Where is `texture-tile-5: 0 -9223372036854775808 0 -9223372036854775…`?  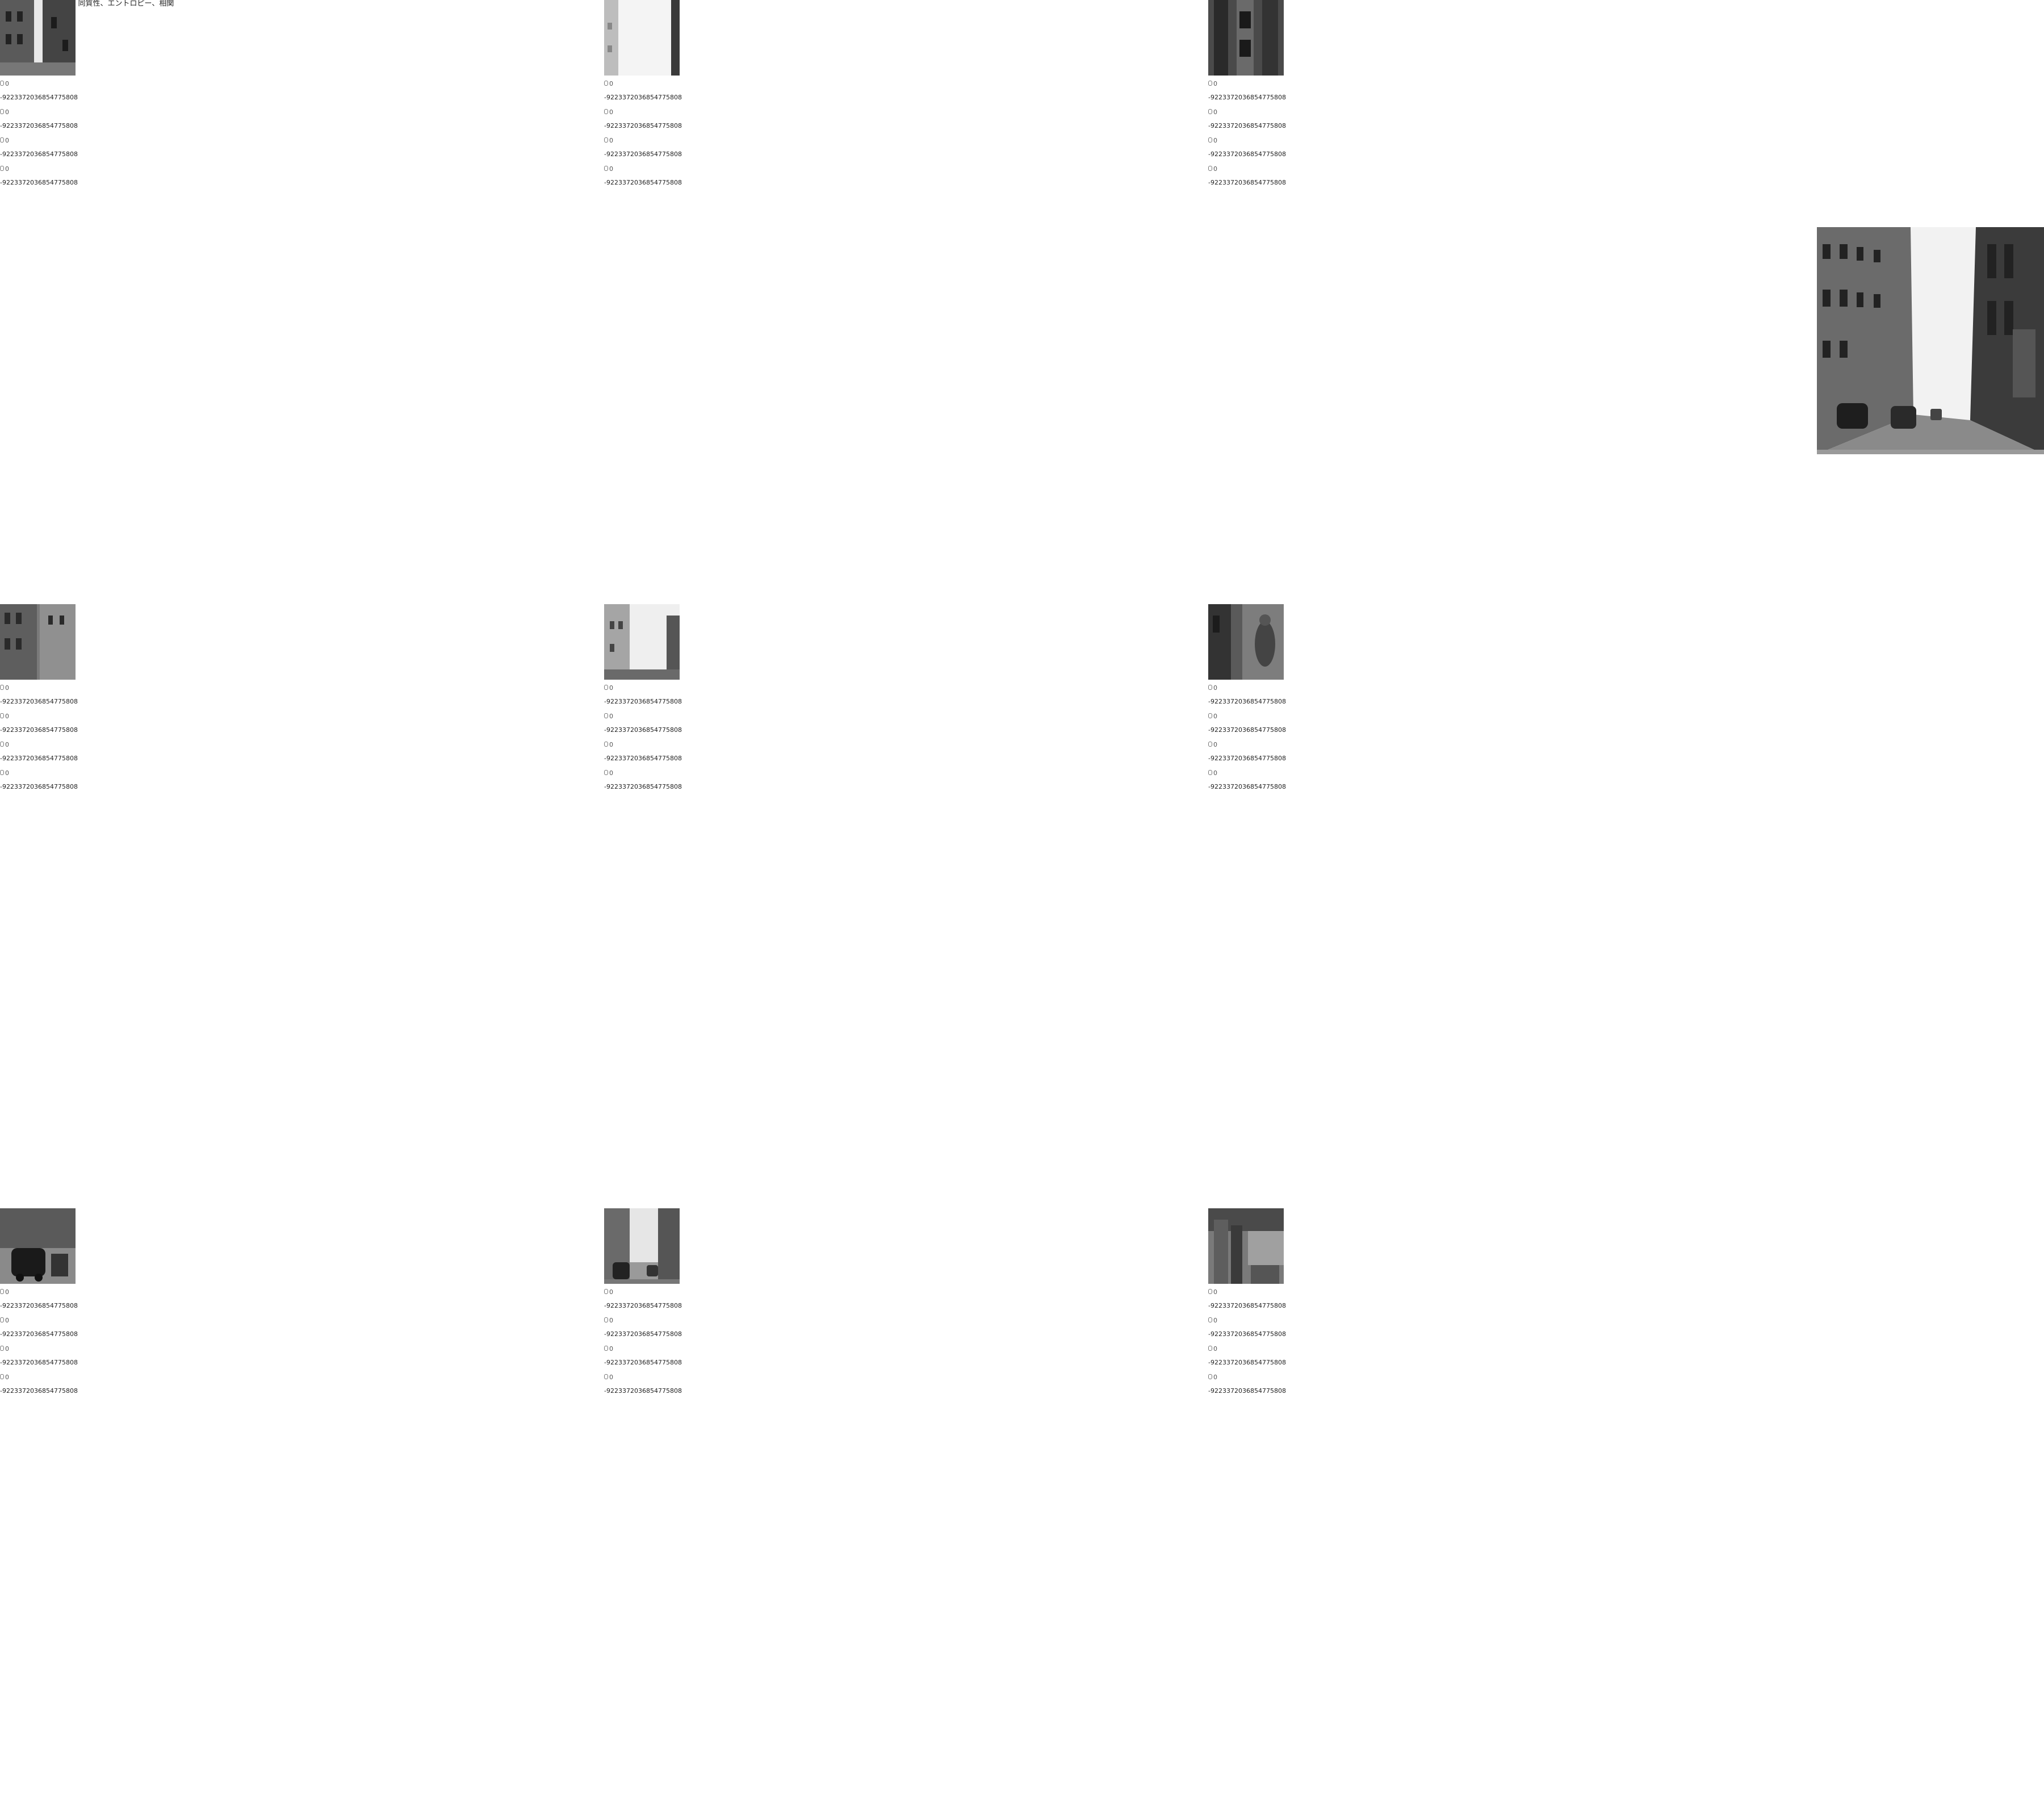
texture-tile-5: 0 -9223372036854775808 0 -9223372036854775… is located at coordinates (672, 701).